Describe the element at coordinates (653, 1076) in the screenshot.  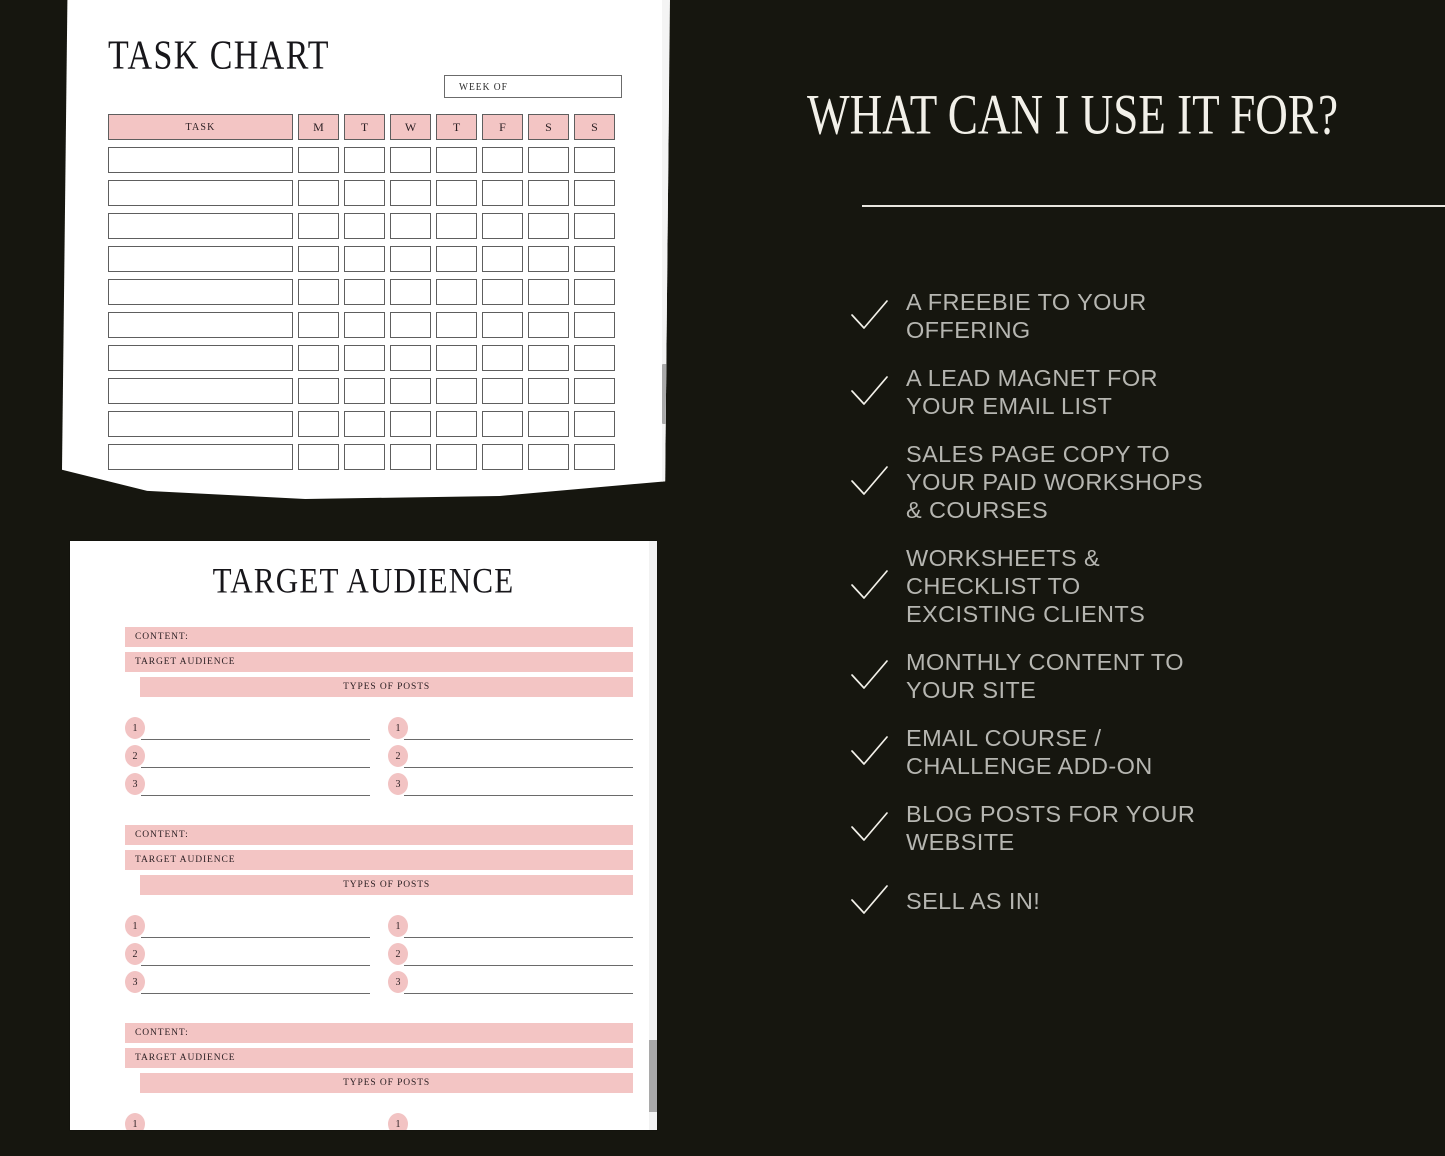
I see `target-audience-scrollbar-thumb` at that location.